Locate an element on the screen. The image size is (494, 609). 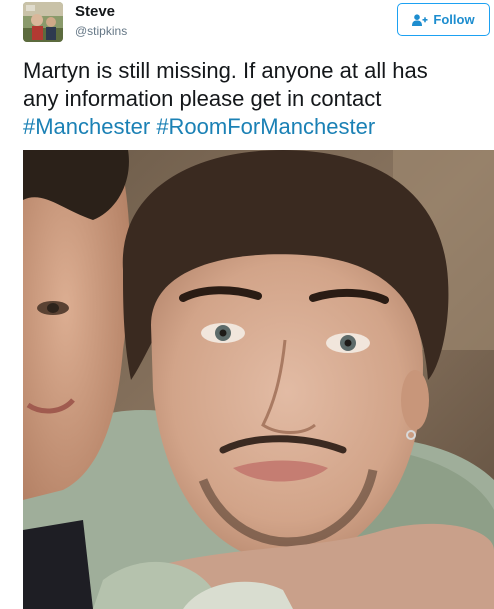
avatar is located at coordinates (43, 22).